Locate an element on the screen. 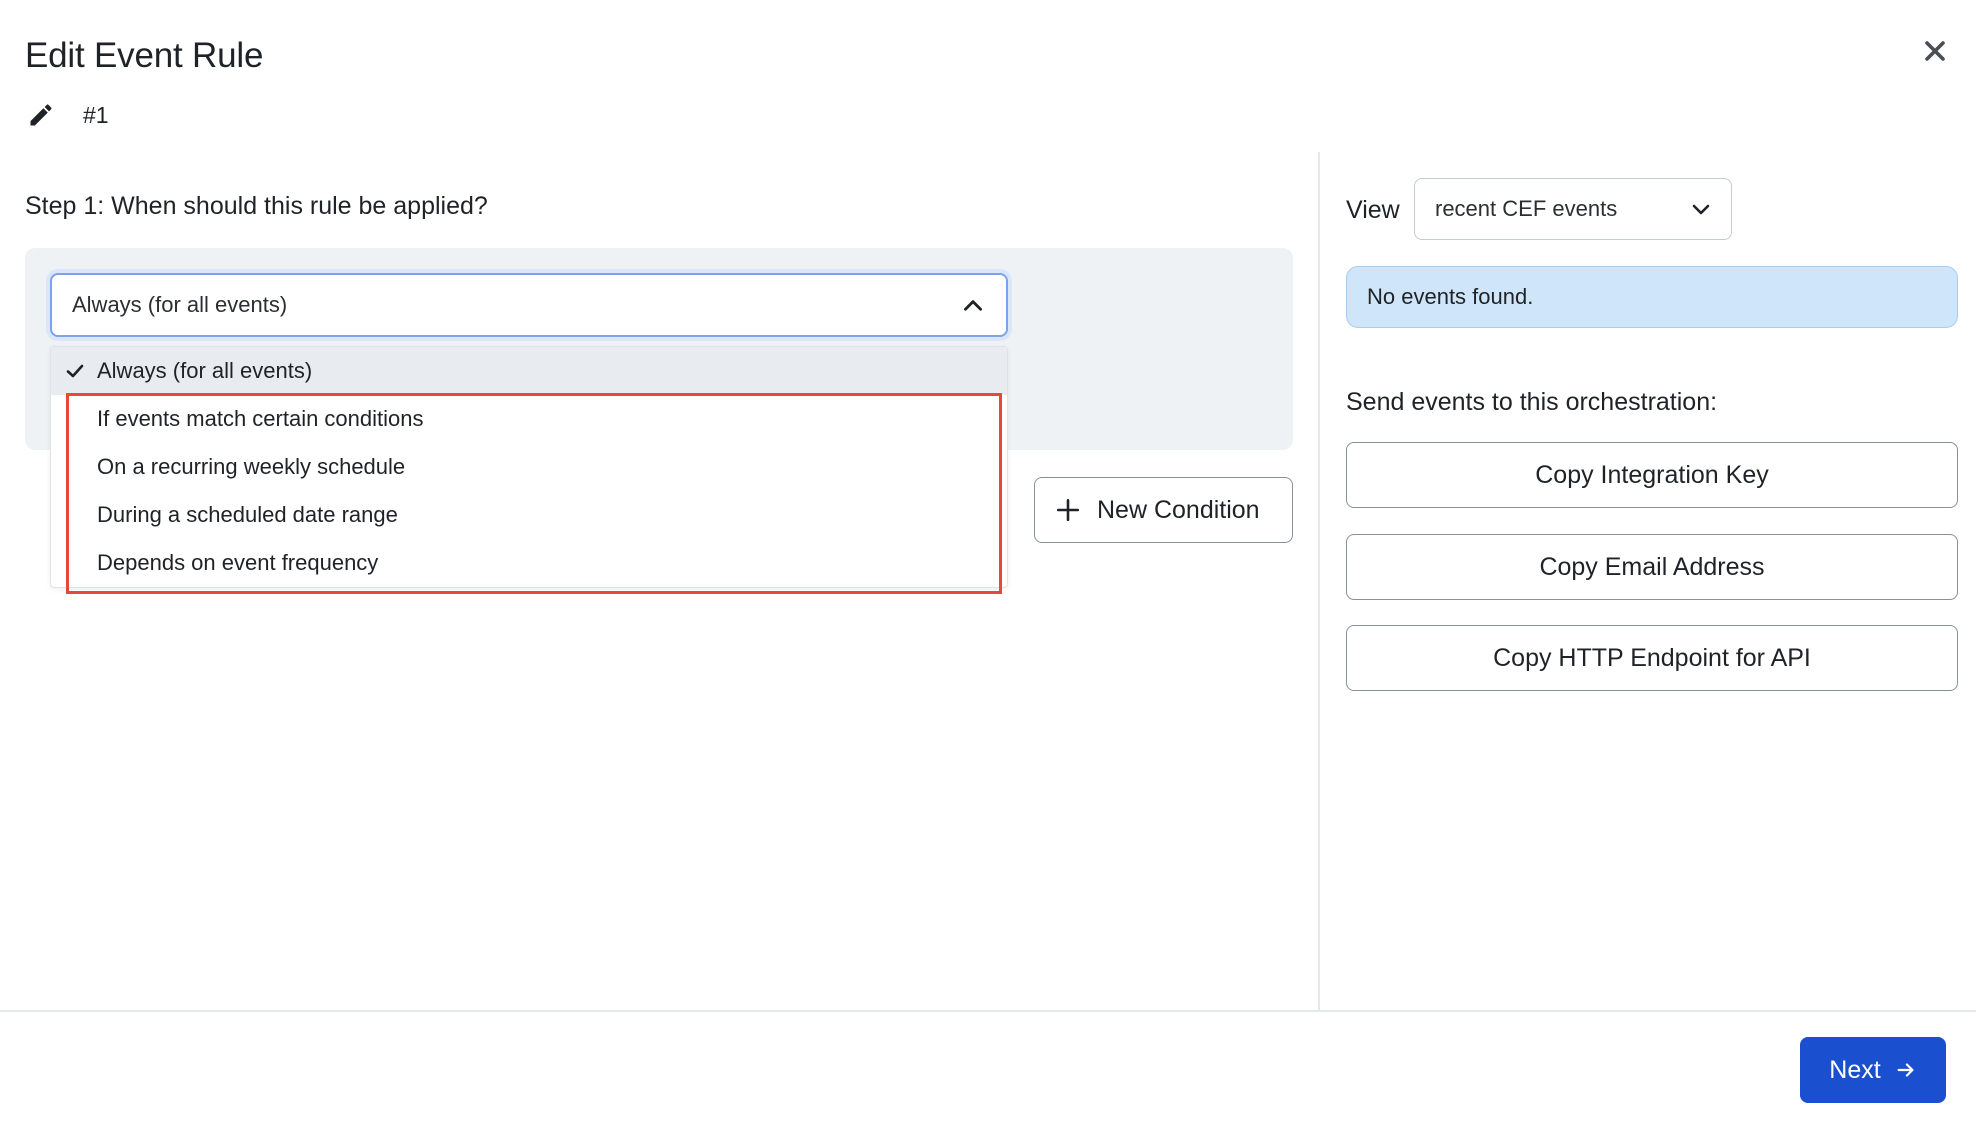  rule-name-row: #1 is located at coordinates (67, 115).